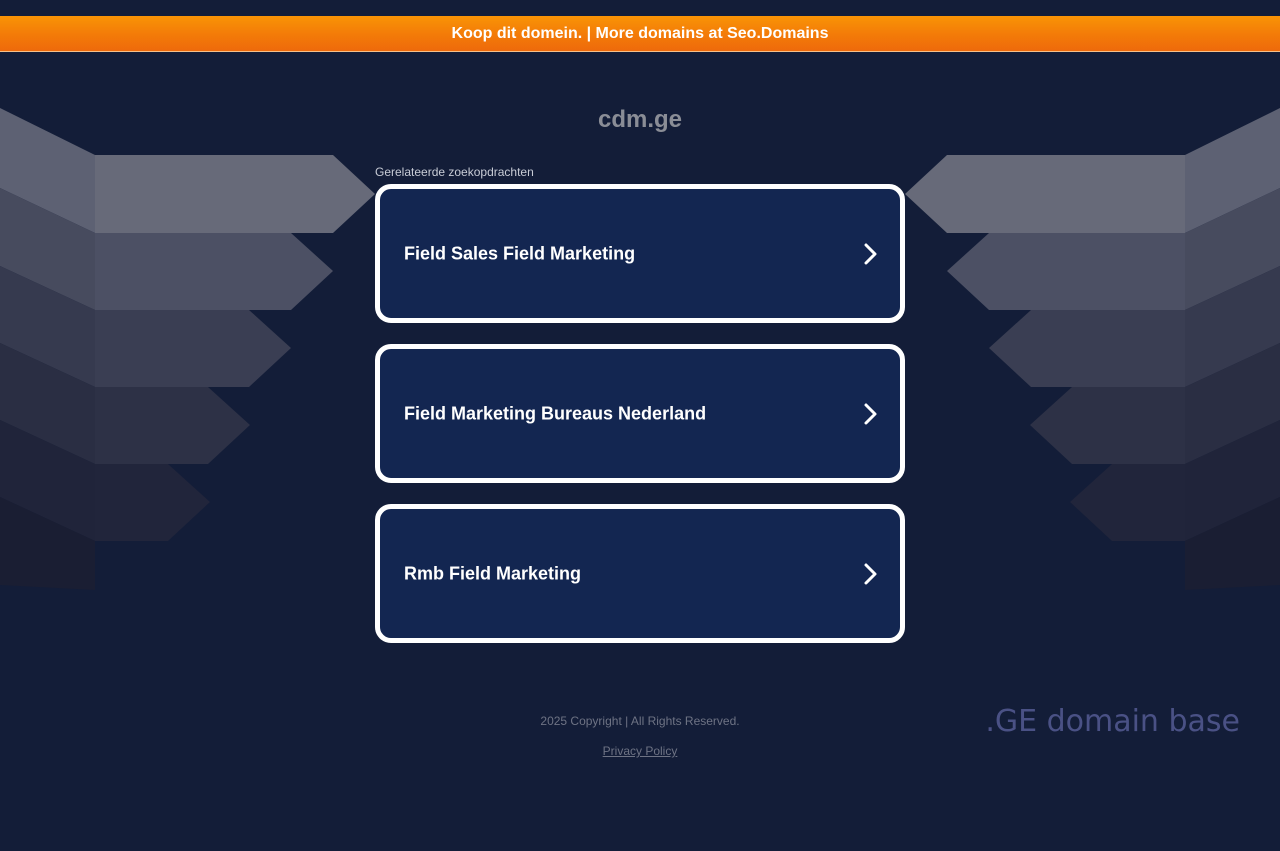 The height and width of the screenshot is (851, 1280). Describe the element at coordinates (493, 573) in the screenshot. I see `related-search-label: Rmb Field Marketing` at that location.